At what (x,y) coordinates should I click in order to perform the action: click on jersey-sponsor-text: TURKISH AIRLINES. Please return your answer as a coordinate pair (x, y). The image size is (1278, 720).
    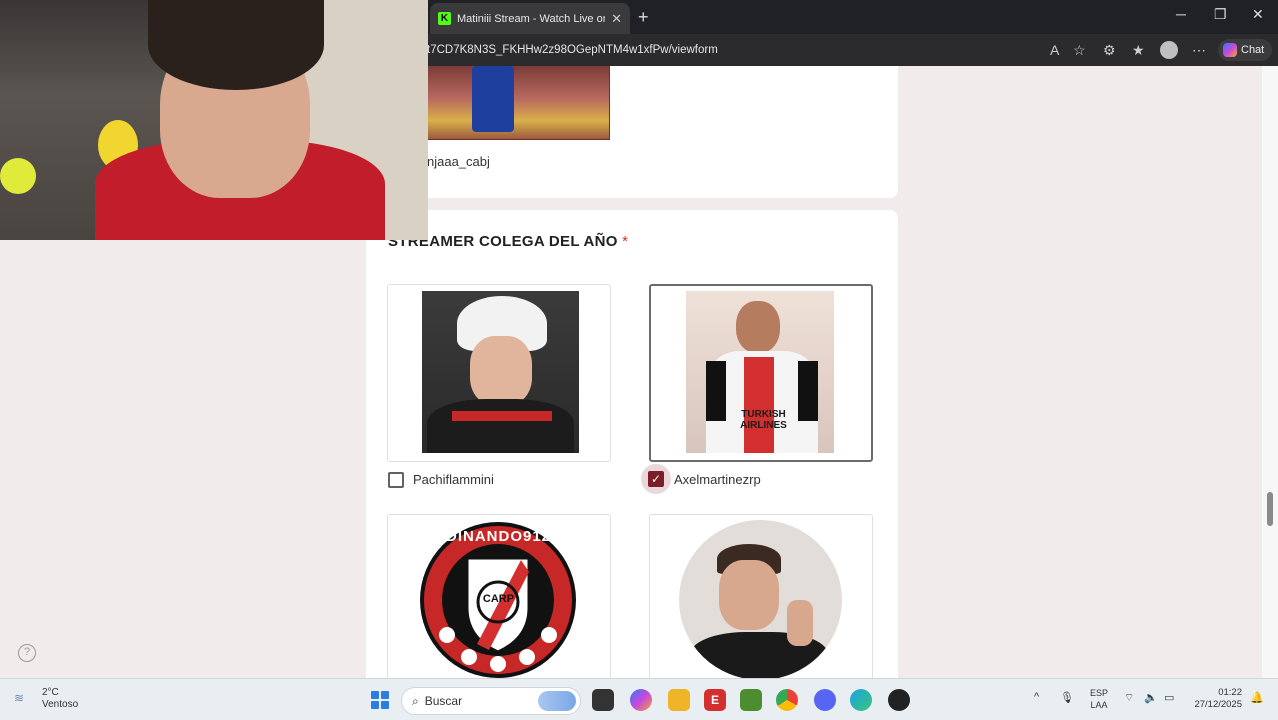
    Looking at the image, I should click on (763, 420).